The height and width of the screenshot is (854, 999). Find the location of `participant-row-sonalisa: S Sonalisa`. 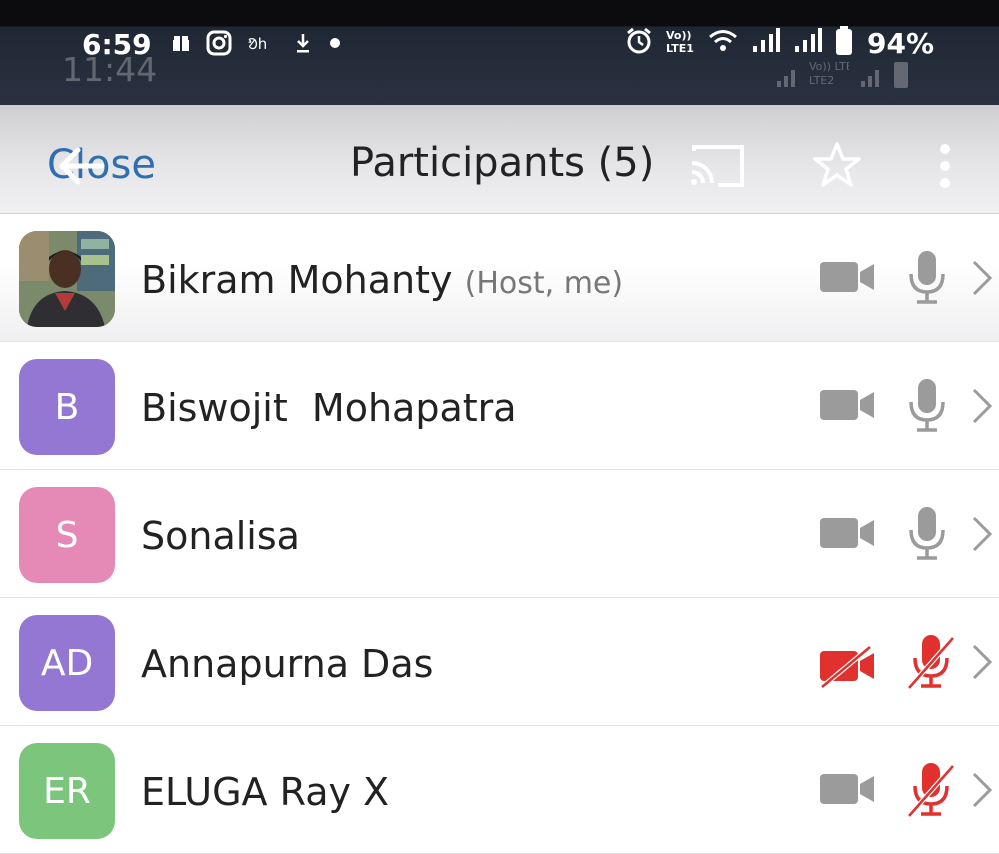

participant-row-sonalisa: S Sonalisa is located at coordinates (499, 534).